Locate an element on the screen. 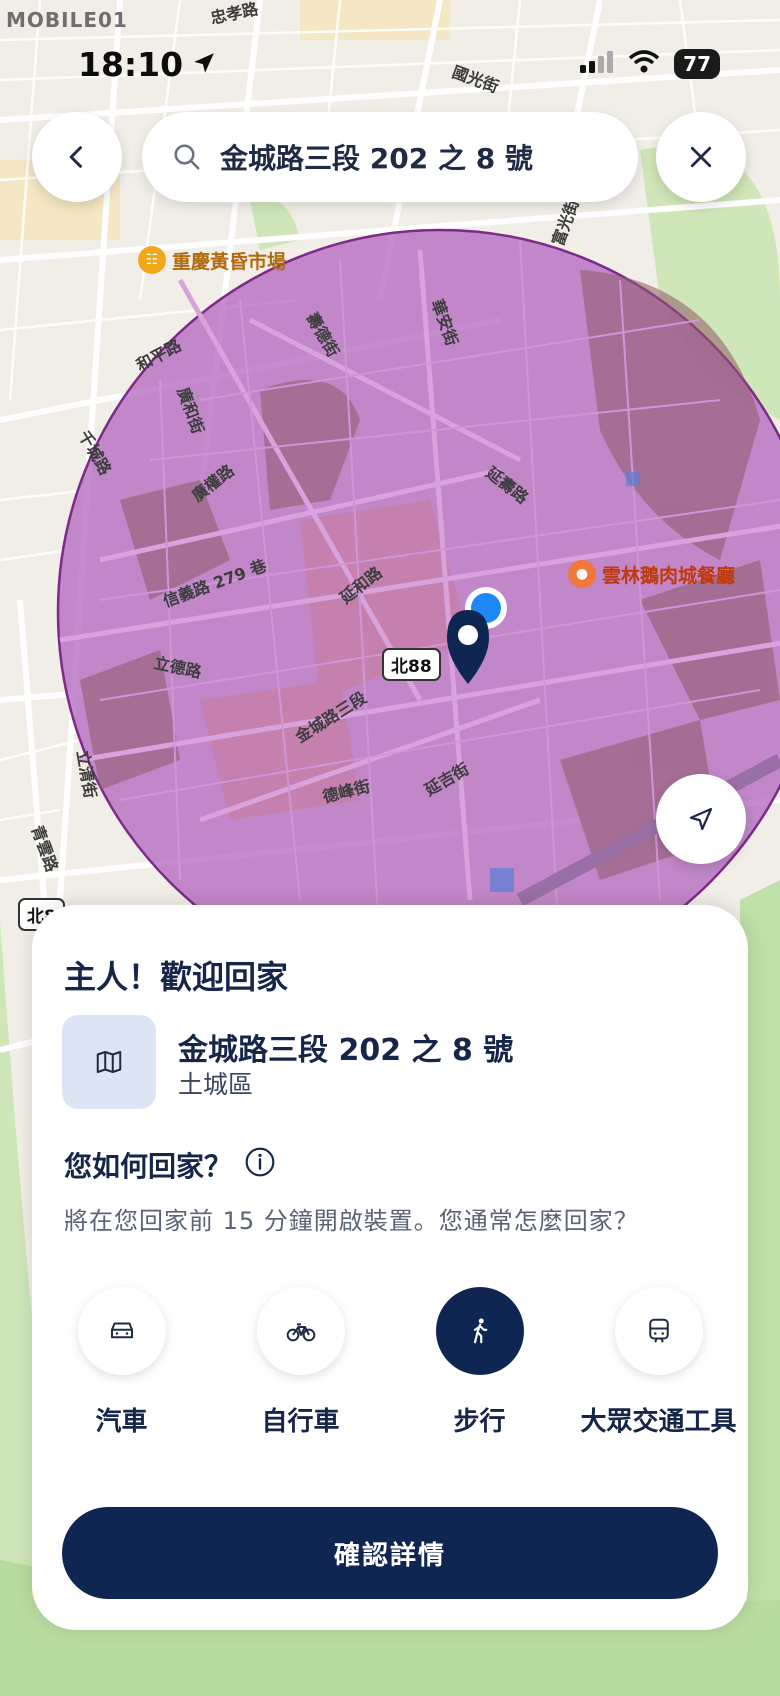 This screenshot has width=780, height=1696. search-bar: 金城路三段 202 之 8 號 is located at coordinates (390, 157).